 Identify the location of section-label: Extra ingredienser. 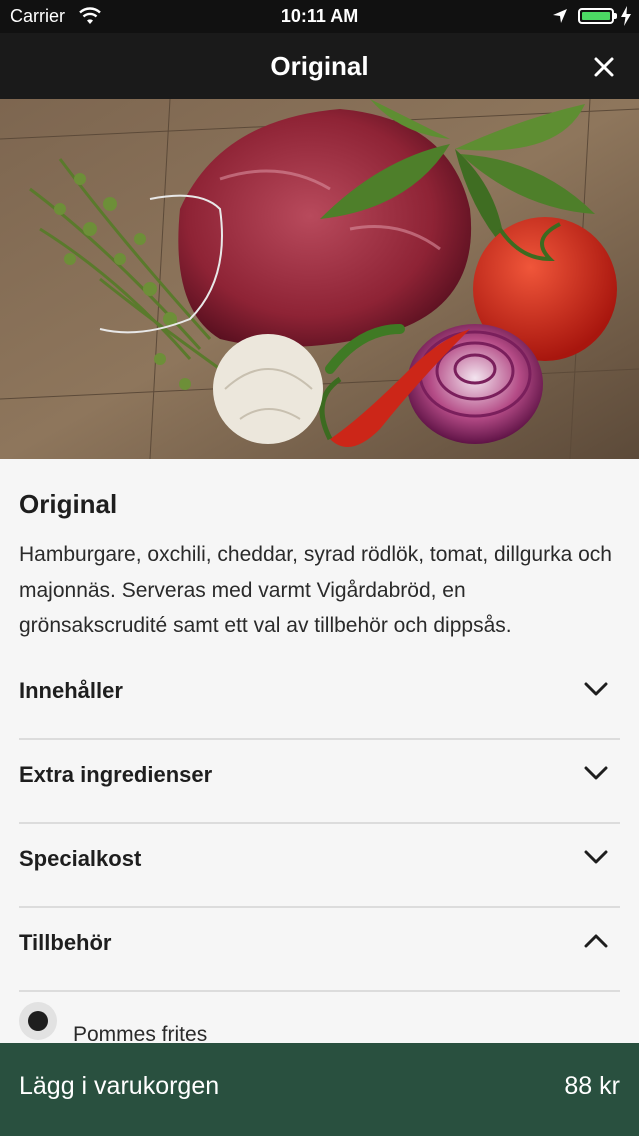
(116, 774).